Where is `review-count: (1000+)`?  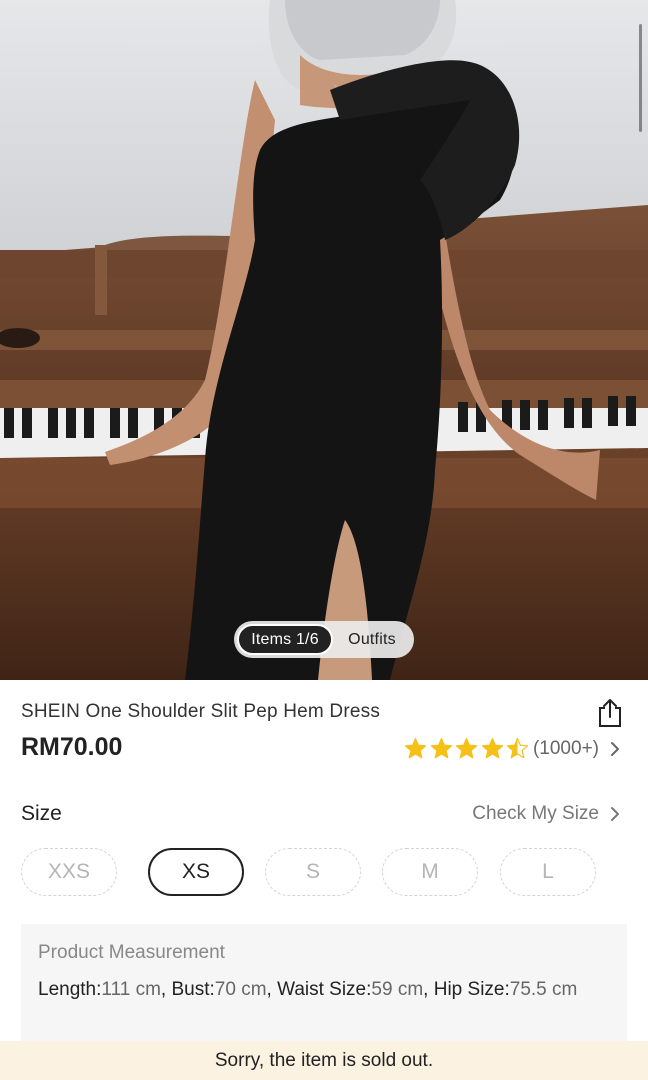 review-count: (1000+) is located at coordinates (565, 748).